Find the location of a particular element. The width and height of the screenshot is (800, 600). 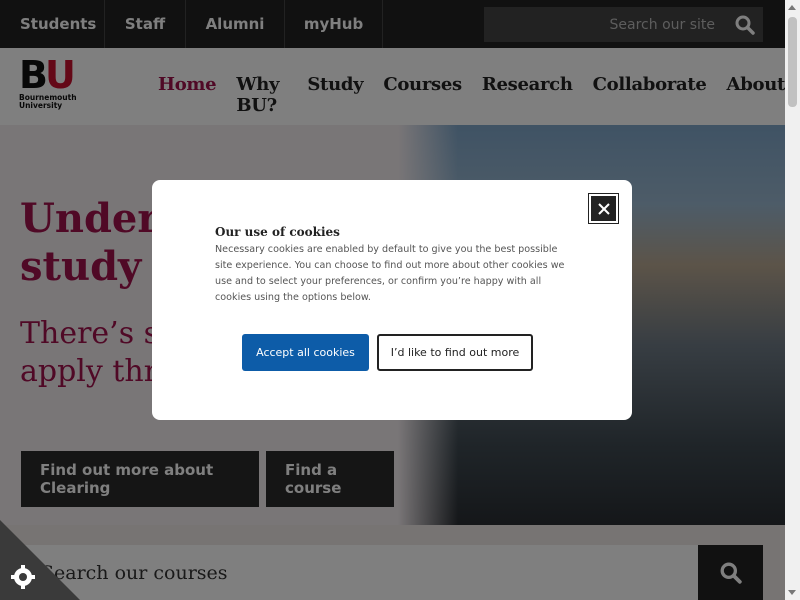

page-scrollbar is located at coordinates (792, 300).